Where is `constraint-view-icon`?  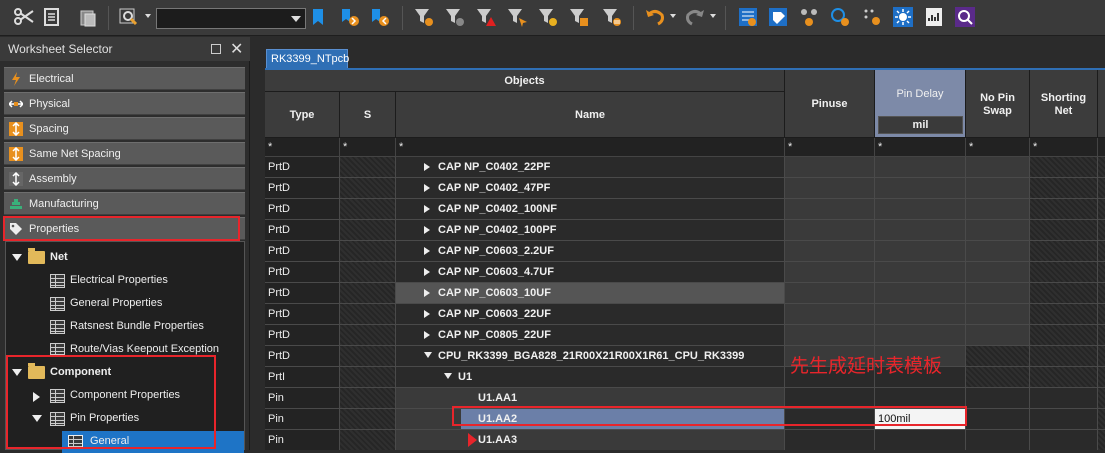
constraint-view-icon is located at coordinates (840, 17).